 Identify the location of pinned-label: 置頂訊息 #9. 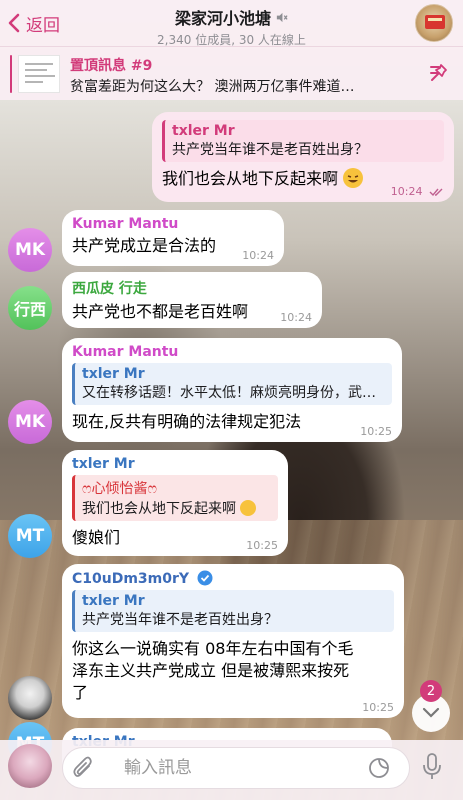
(111, 66).